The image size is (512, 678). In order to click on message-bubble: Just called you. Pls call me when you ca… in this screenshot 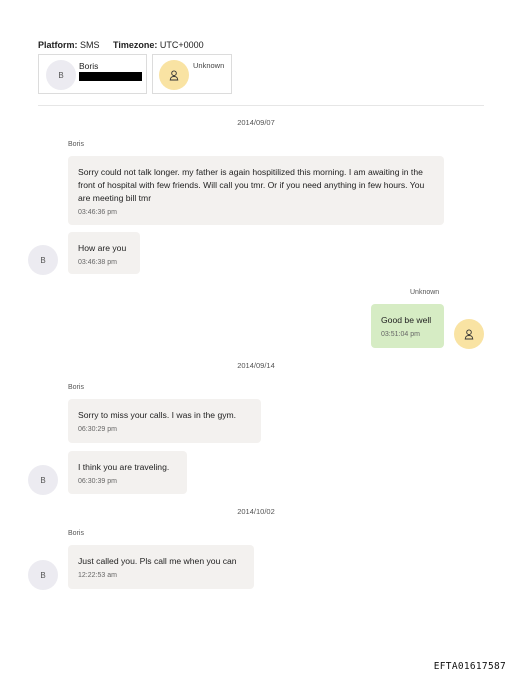, I will do `click(161, 567)`.